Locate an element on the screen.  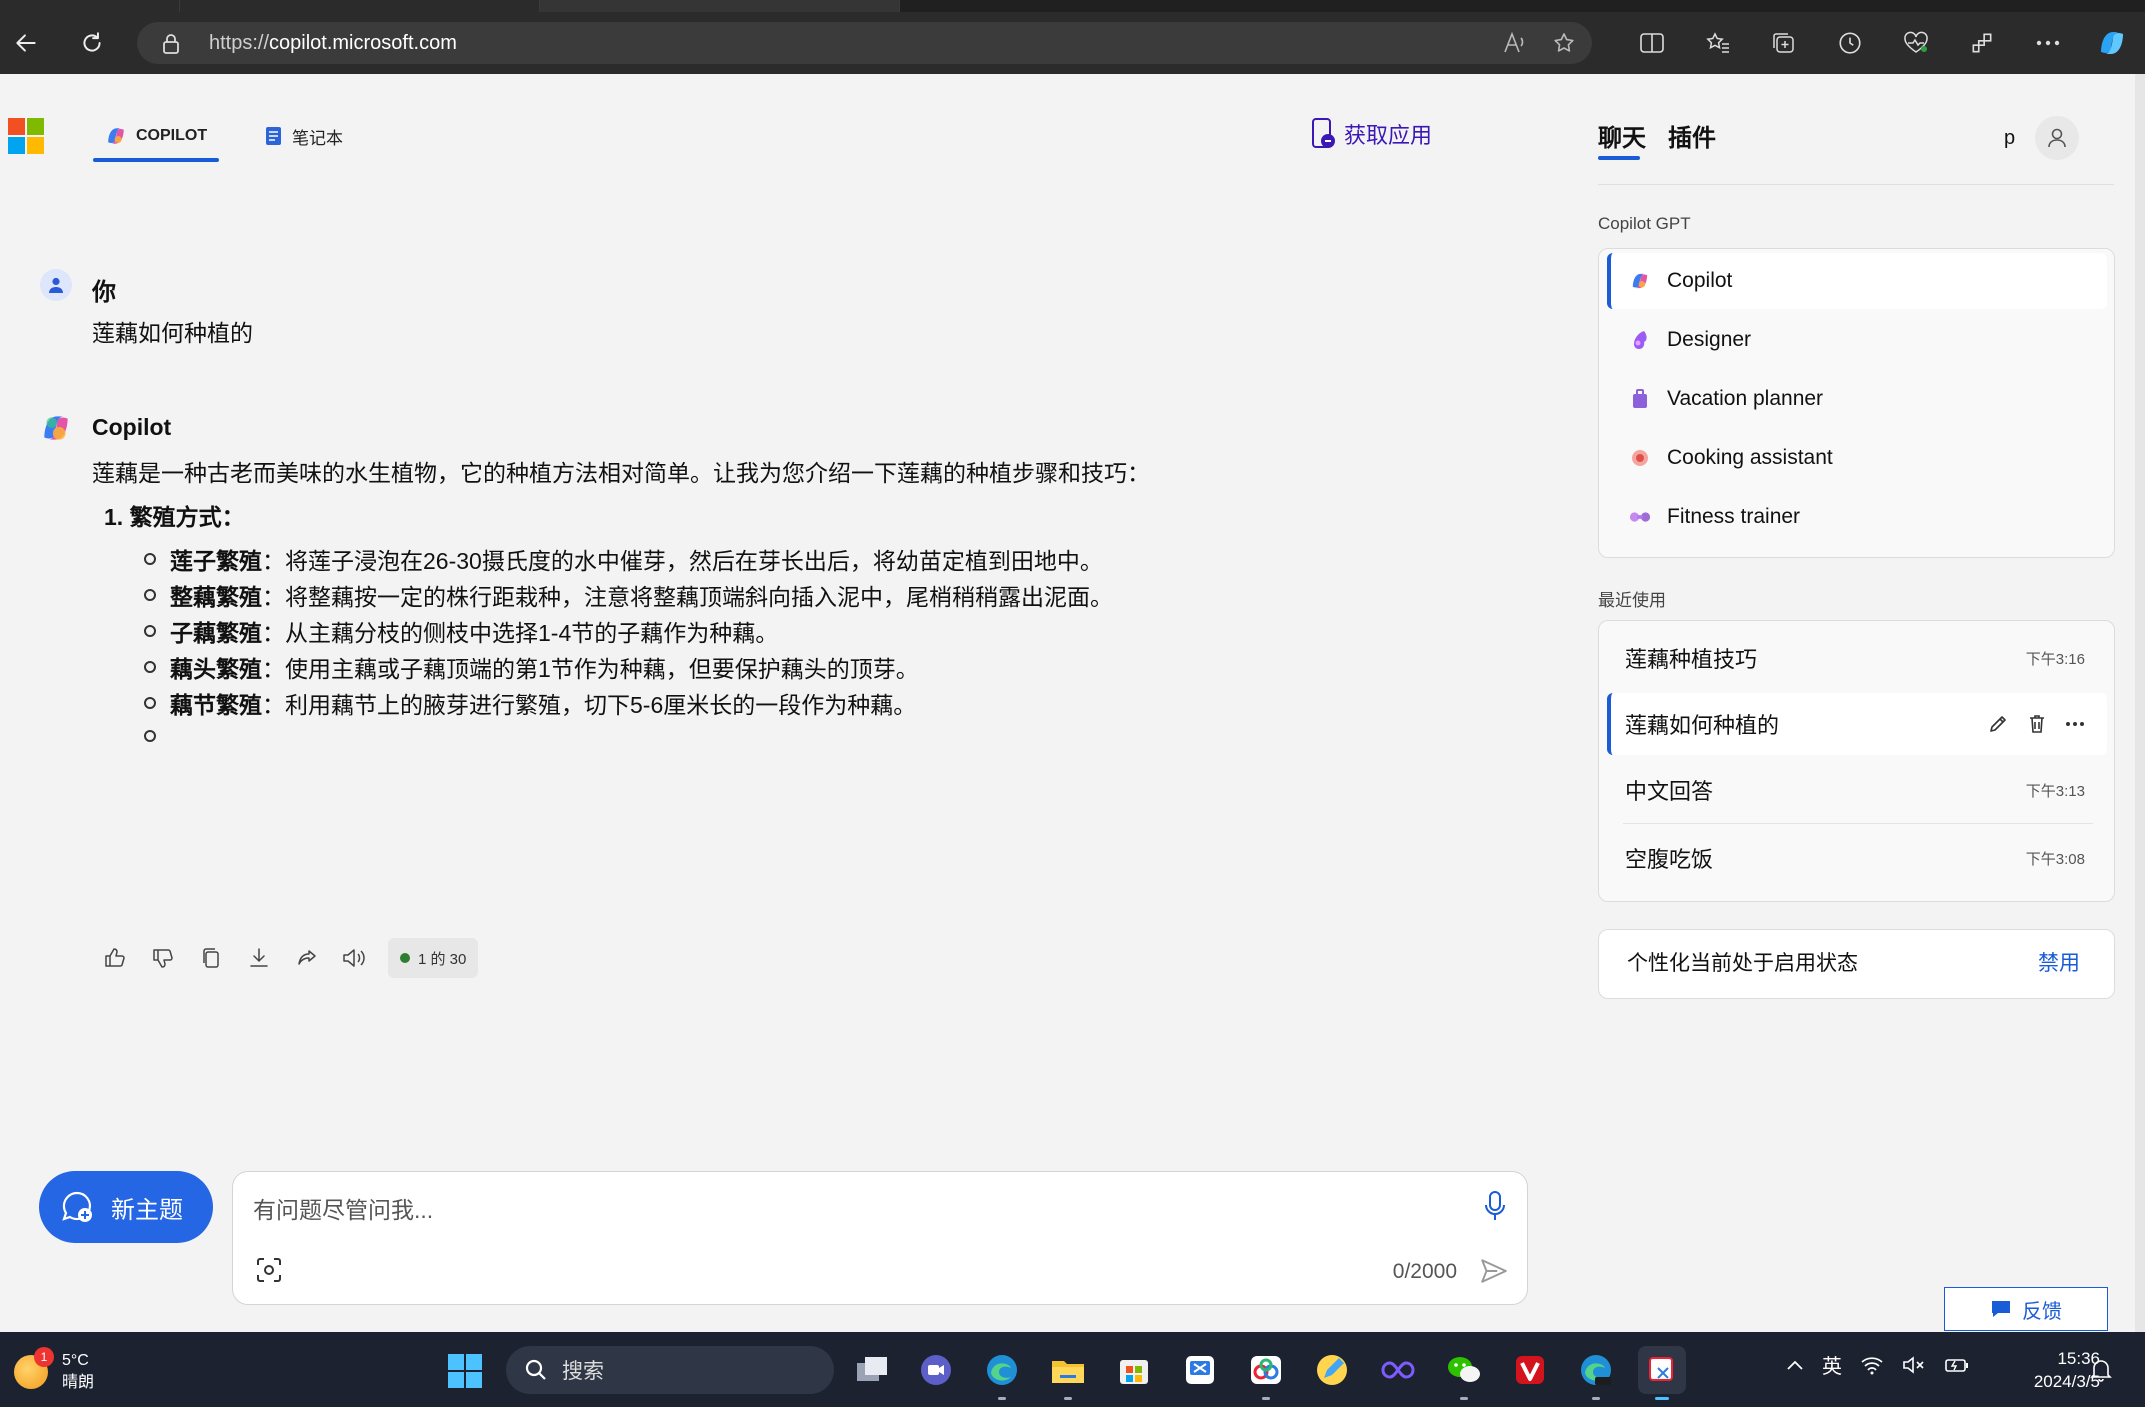
status-dot is located at coordinates (405, 958).